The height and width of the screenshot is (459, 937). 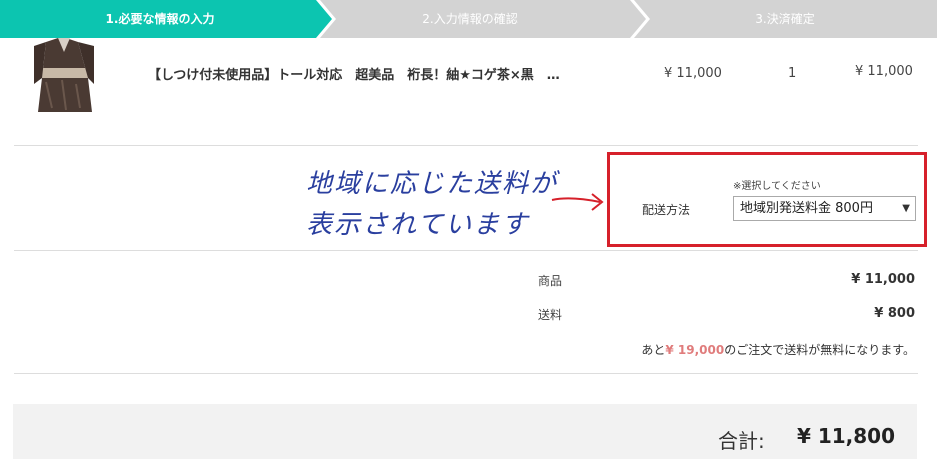 I want to click on total-label: 合計:, so click(x=741, y=441).